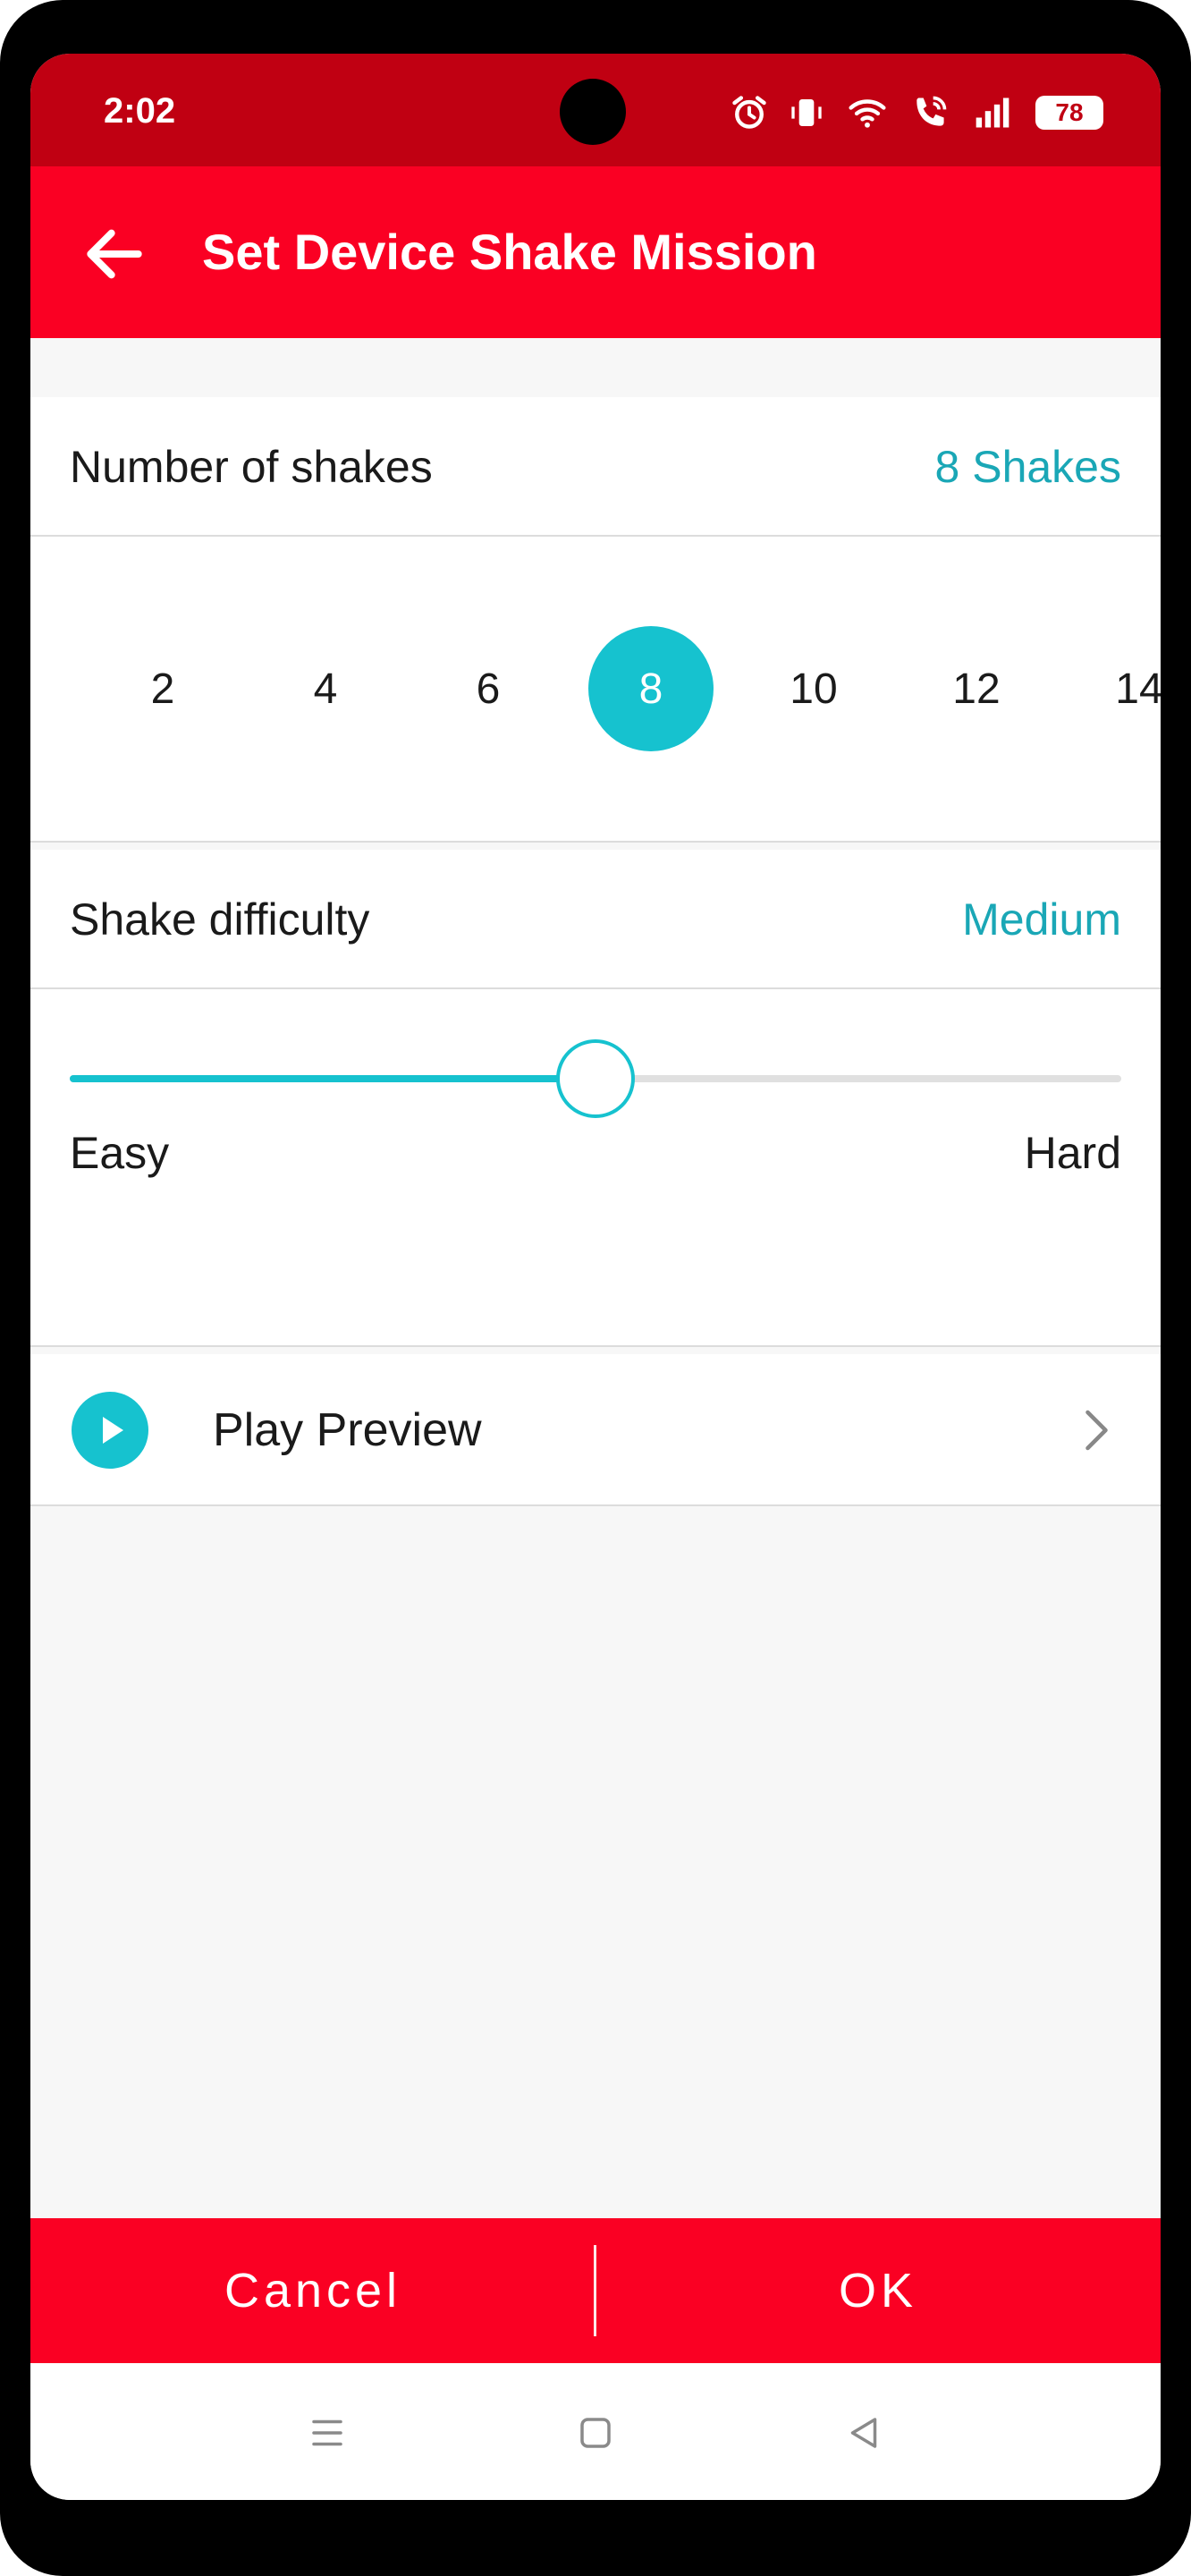 The width and height of the screenshot is (1191, 2576). What do you see at coordinates (313, 2290) in the screenshot?
I see `cancel-button: Cancel` at bounding box center [313, 2290].